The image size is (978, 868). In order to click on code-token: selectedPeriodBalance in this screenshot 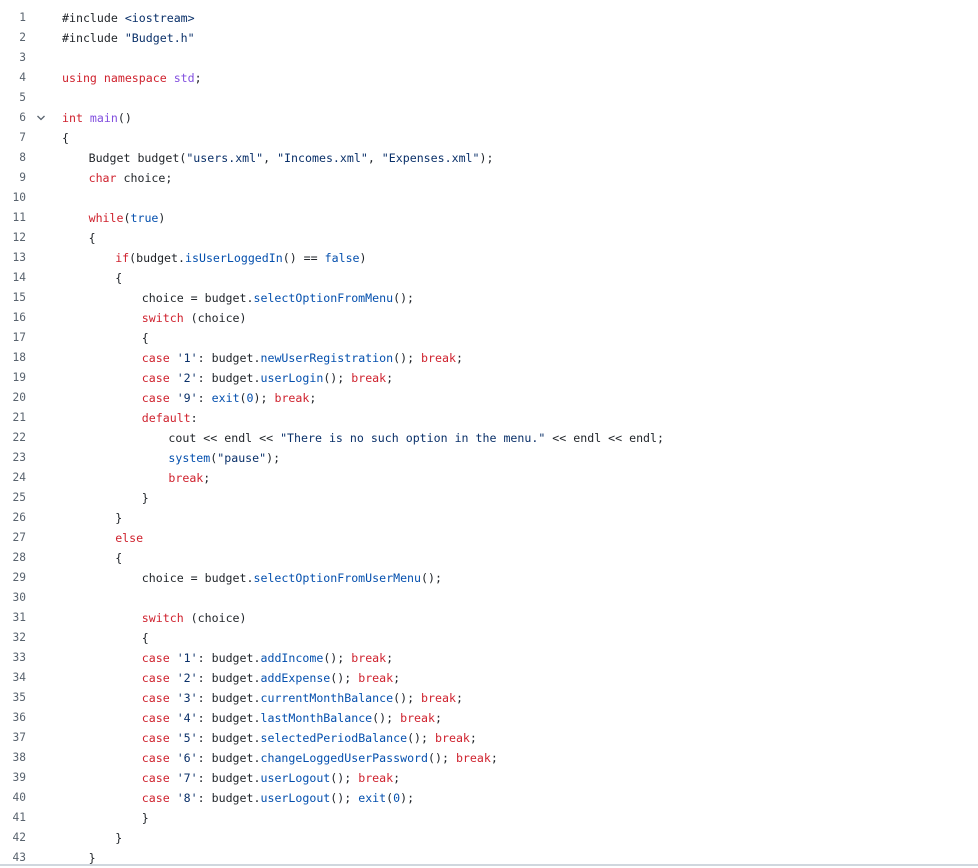, I will do `click(334, 738)`.